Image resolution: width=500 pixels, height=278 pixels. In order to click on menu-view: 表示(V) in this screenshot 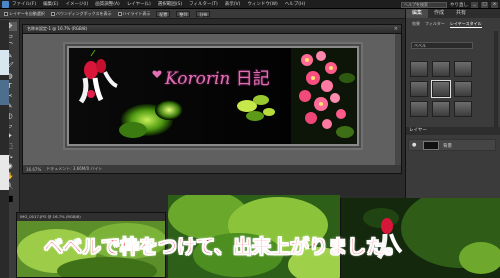, I will do `click(233, 4)`.